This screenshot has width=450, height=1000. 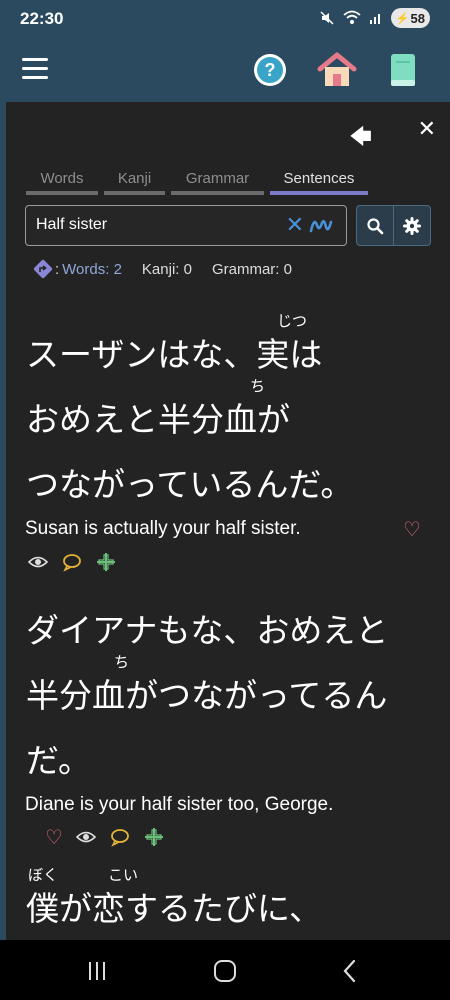 What do you see at coordinates (186, 225) in the screenshot?
I see `search-input: Half sister ✕` at bounding box center [186, 225].